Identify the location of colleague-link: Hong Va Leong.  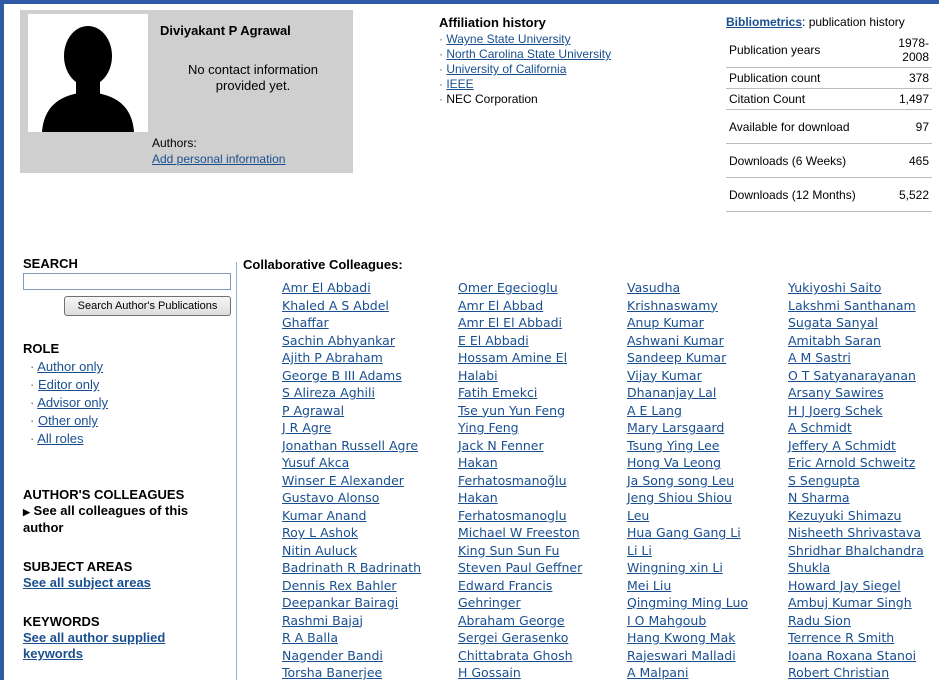
(687, 463).